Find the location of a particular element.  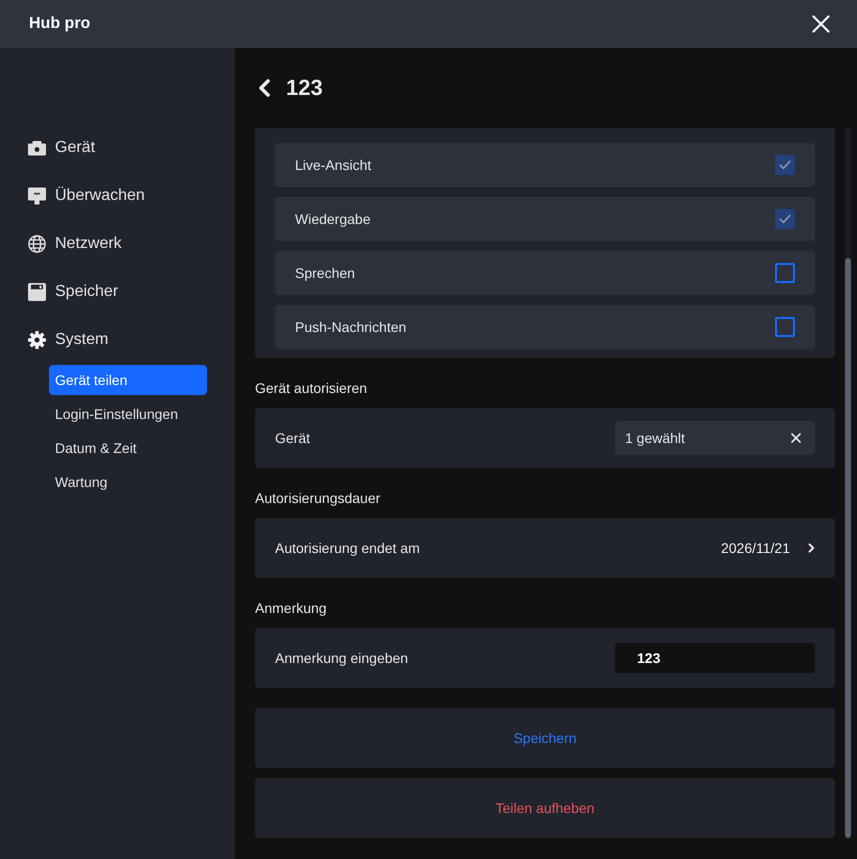

sidebar-subitem: Datum & Zeit is located at coordinates (128, 448).